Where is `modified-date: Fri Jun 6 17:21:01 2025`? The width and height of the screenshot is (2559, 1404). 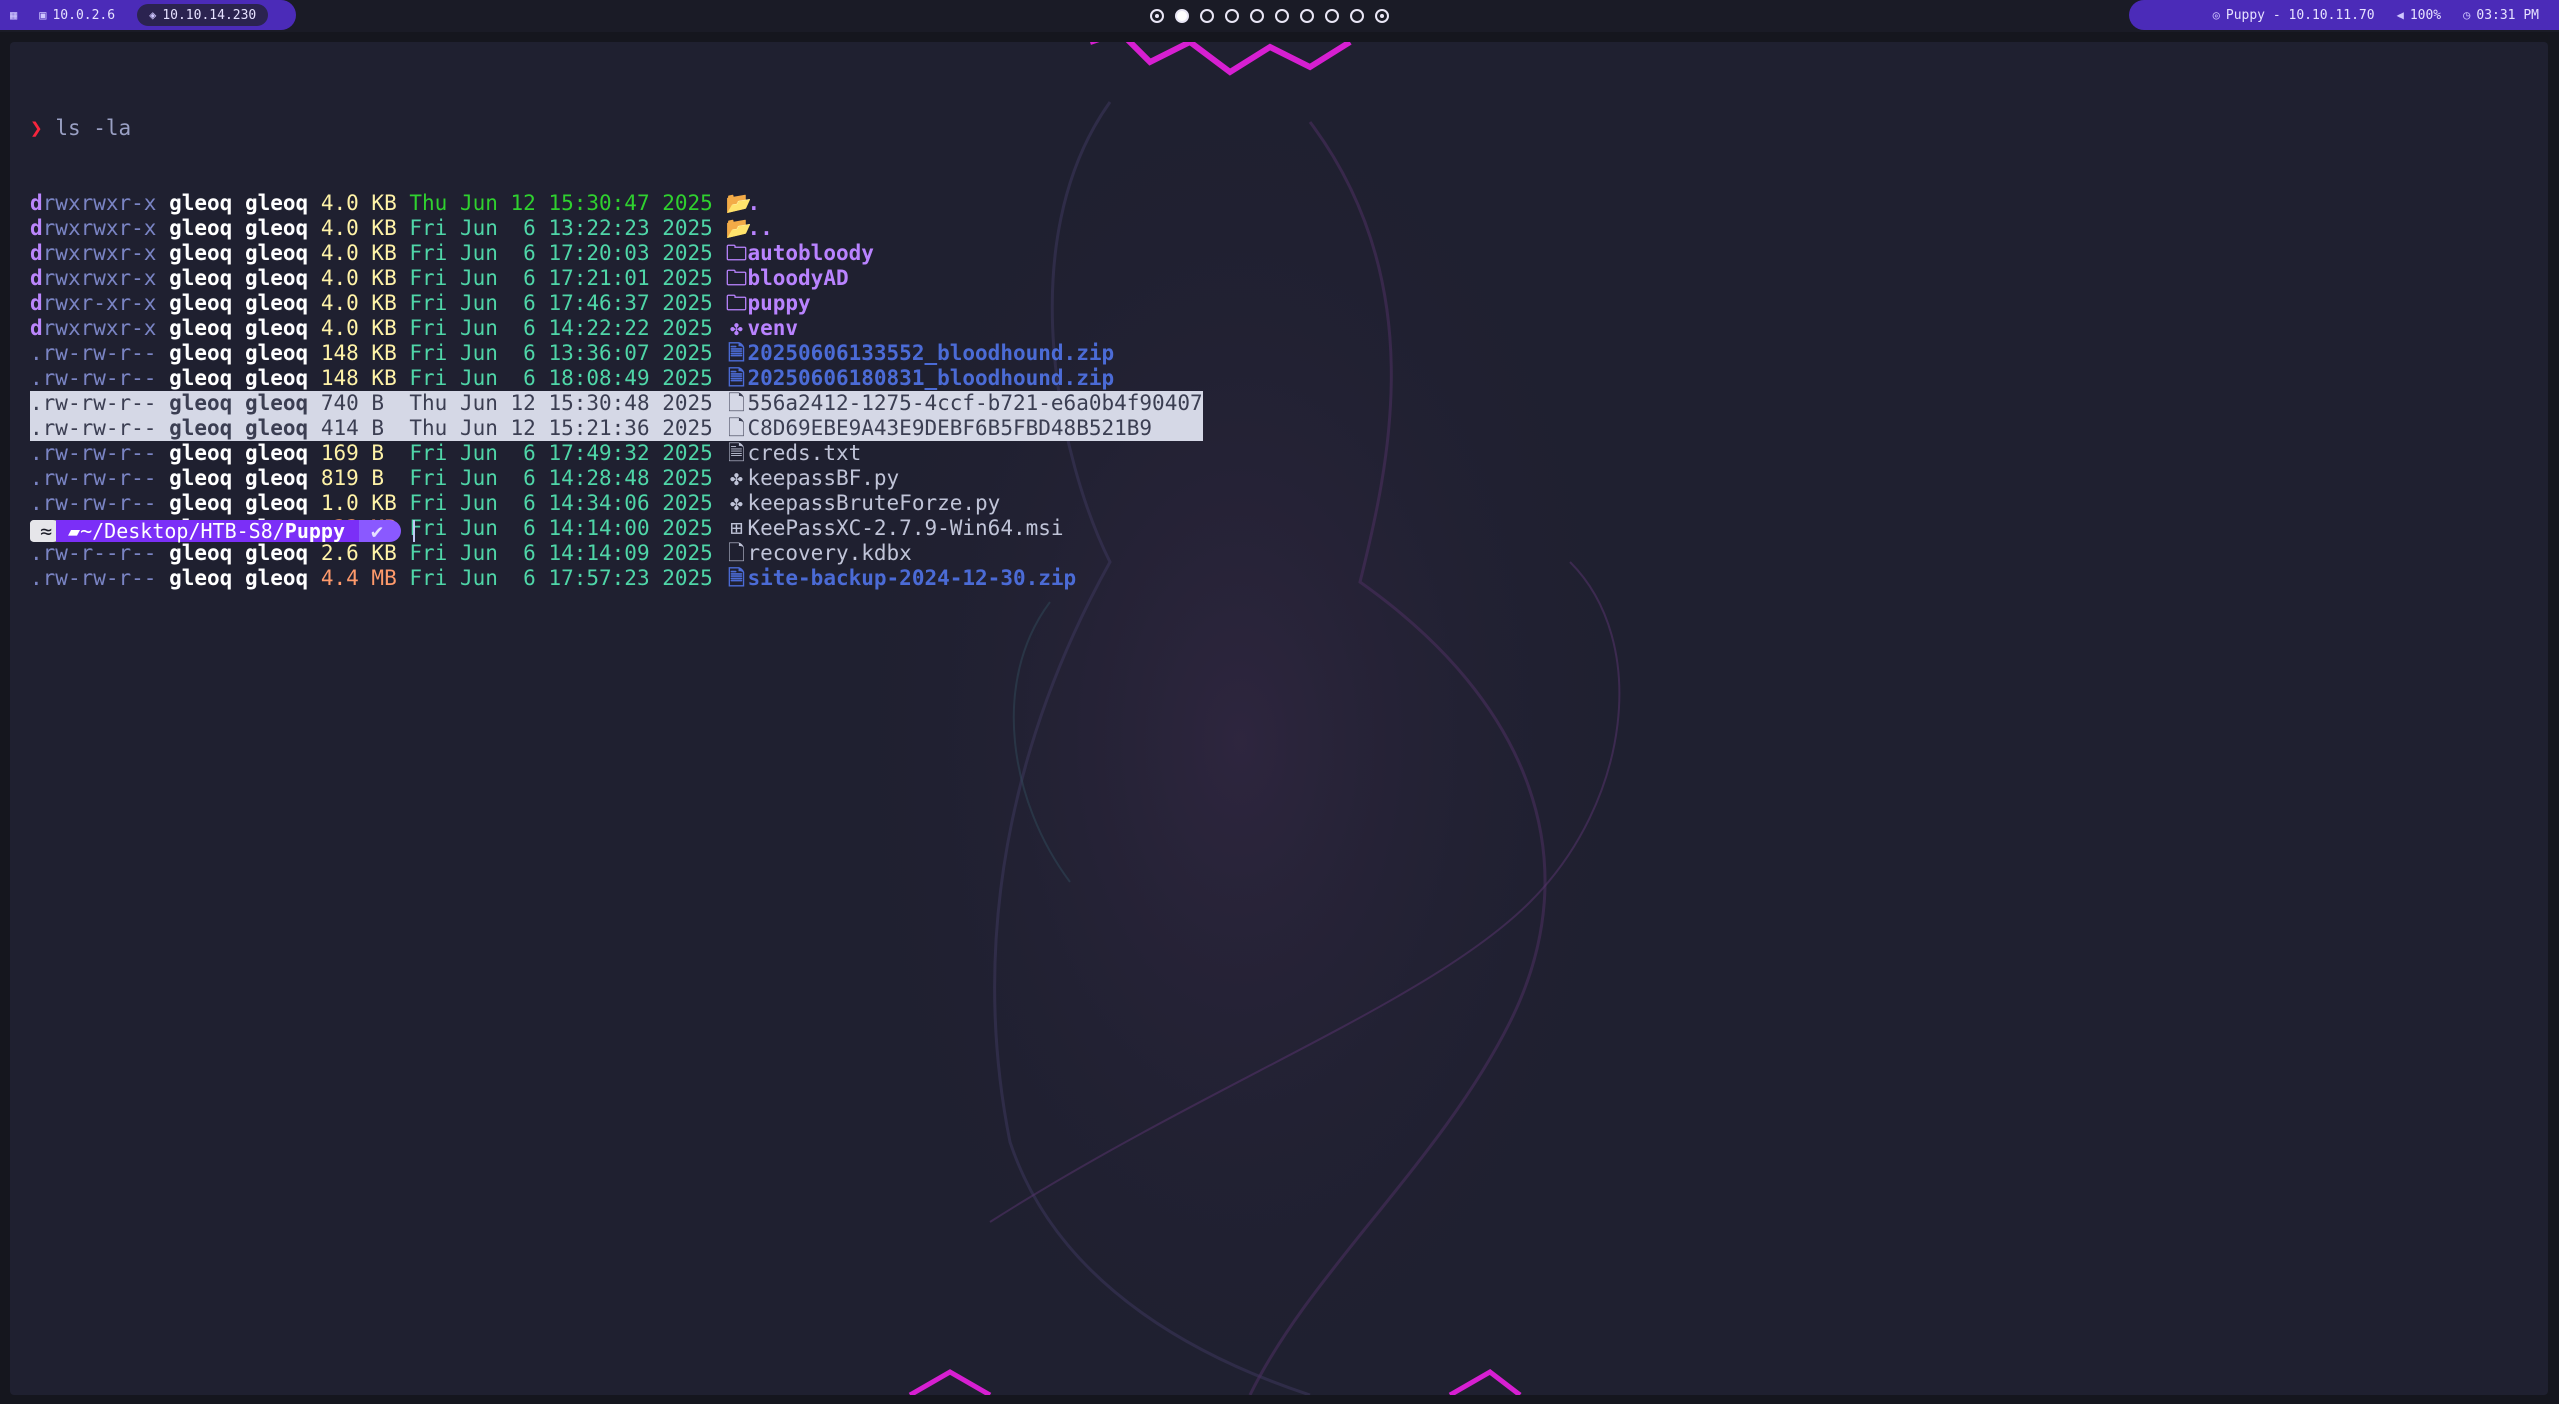 modified-date: Fri Jun 6 17:21:01 2025 is located at coordinates (561, 278).